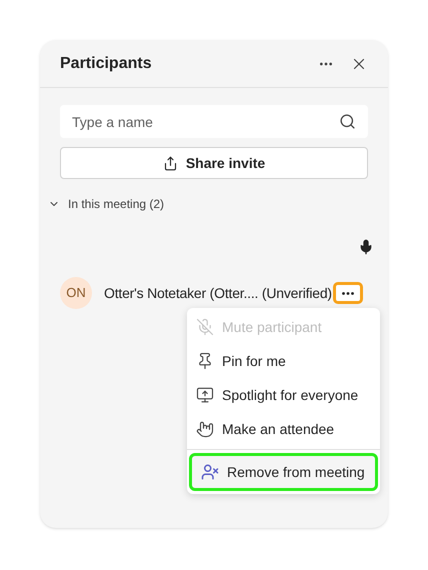  I want to click on menu-item: Remove from meeting, so click(283, 472).